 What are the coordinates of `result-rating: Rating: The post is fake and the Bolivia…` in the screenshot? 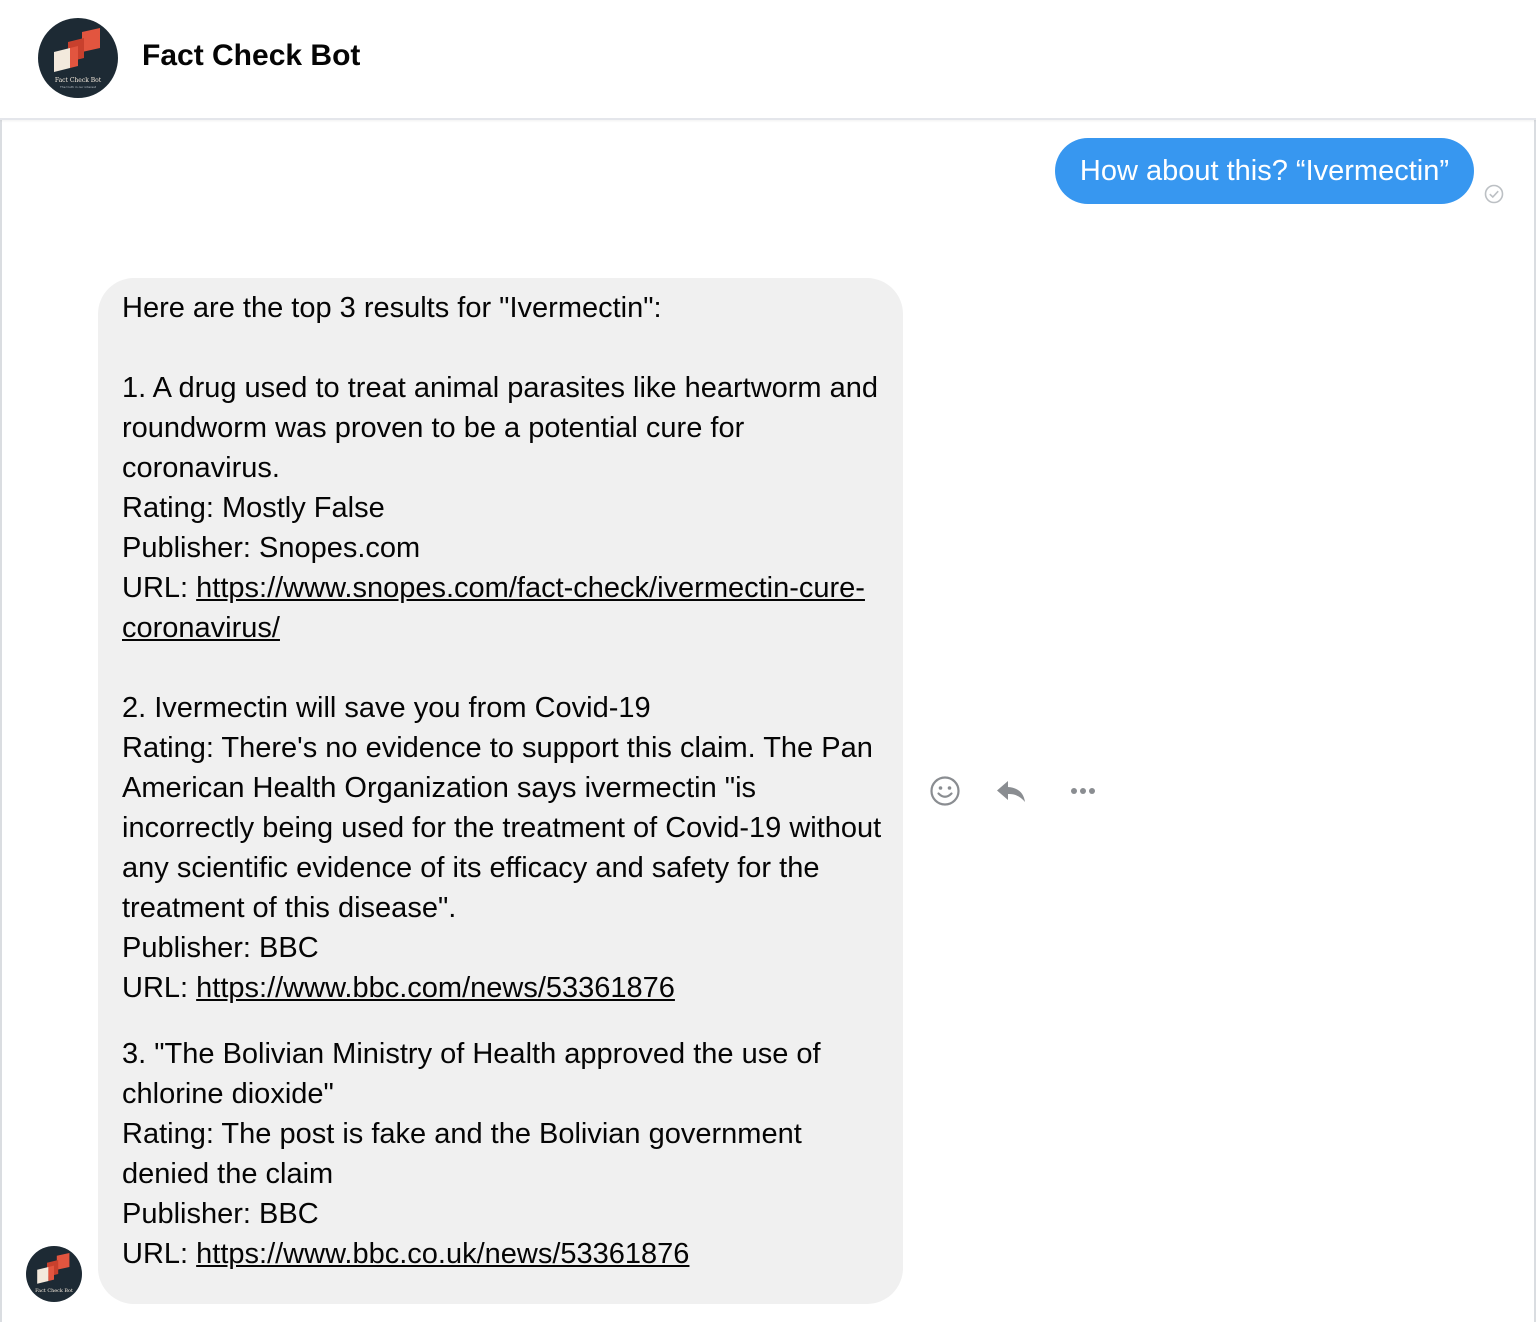 It's located at (462, 1154).